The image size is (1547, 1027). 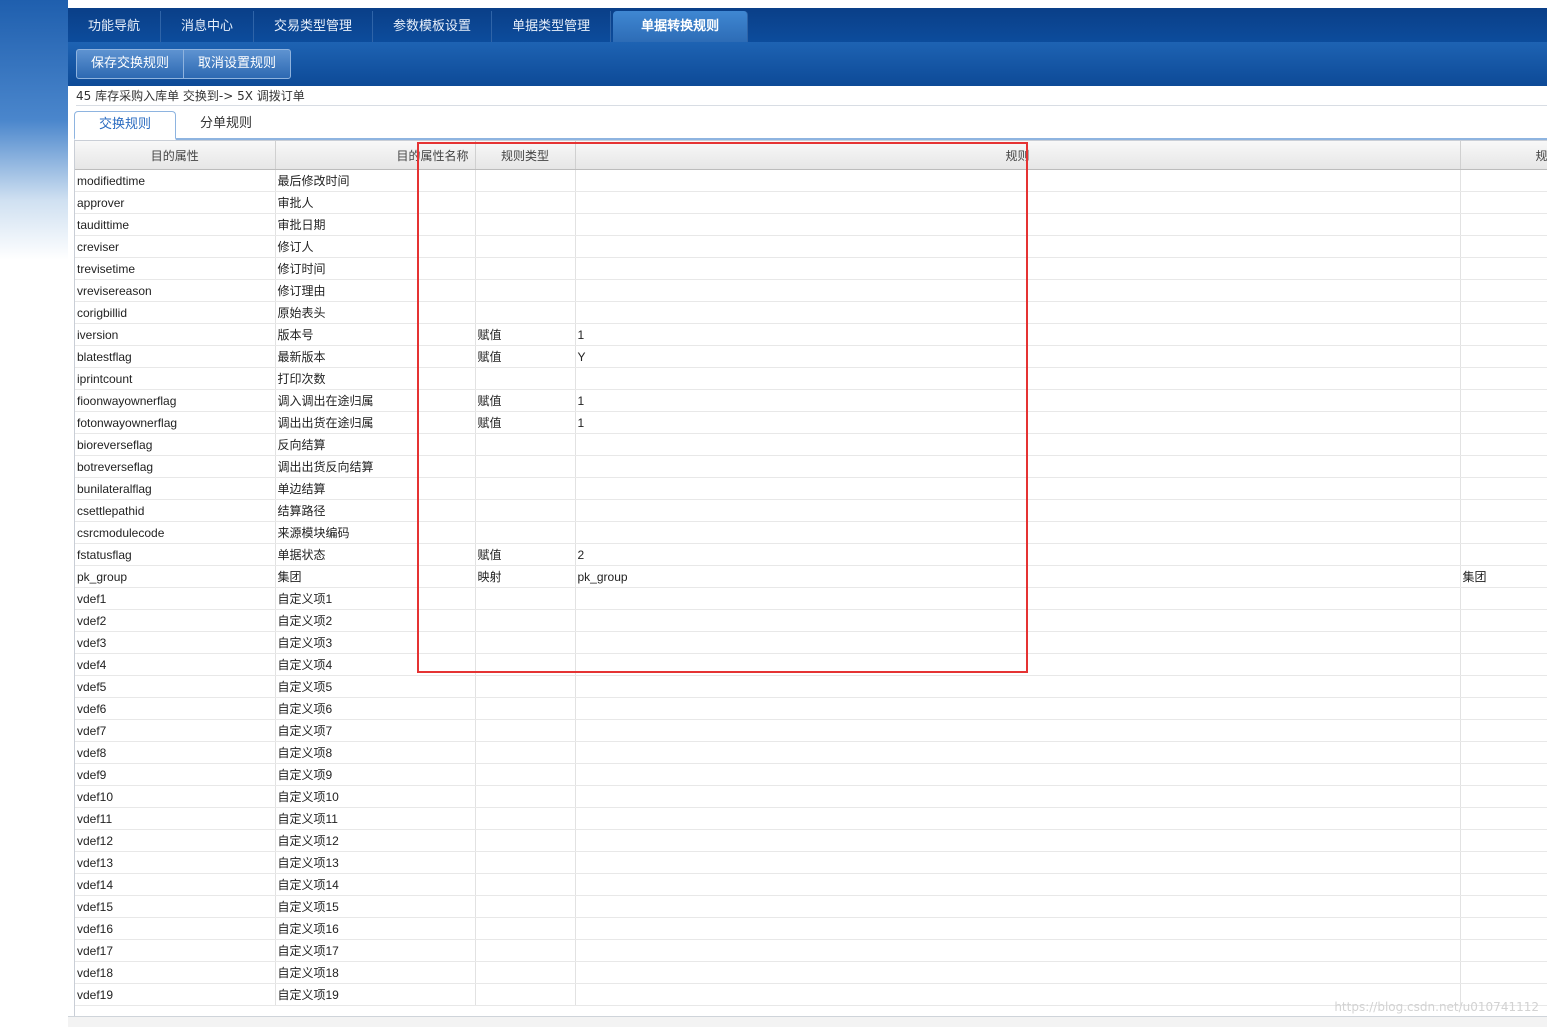 What do you see at coordinates (175, 246) in the screenshot?
I see `cell-target-attr: creviser` at bounding box center [175, 246].